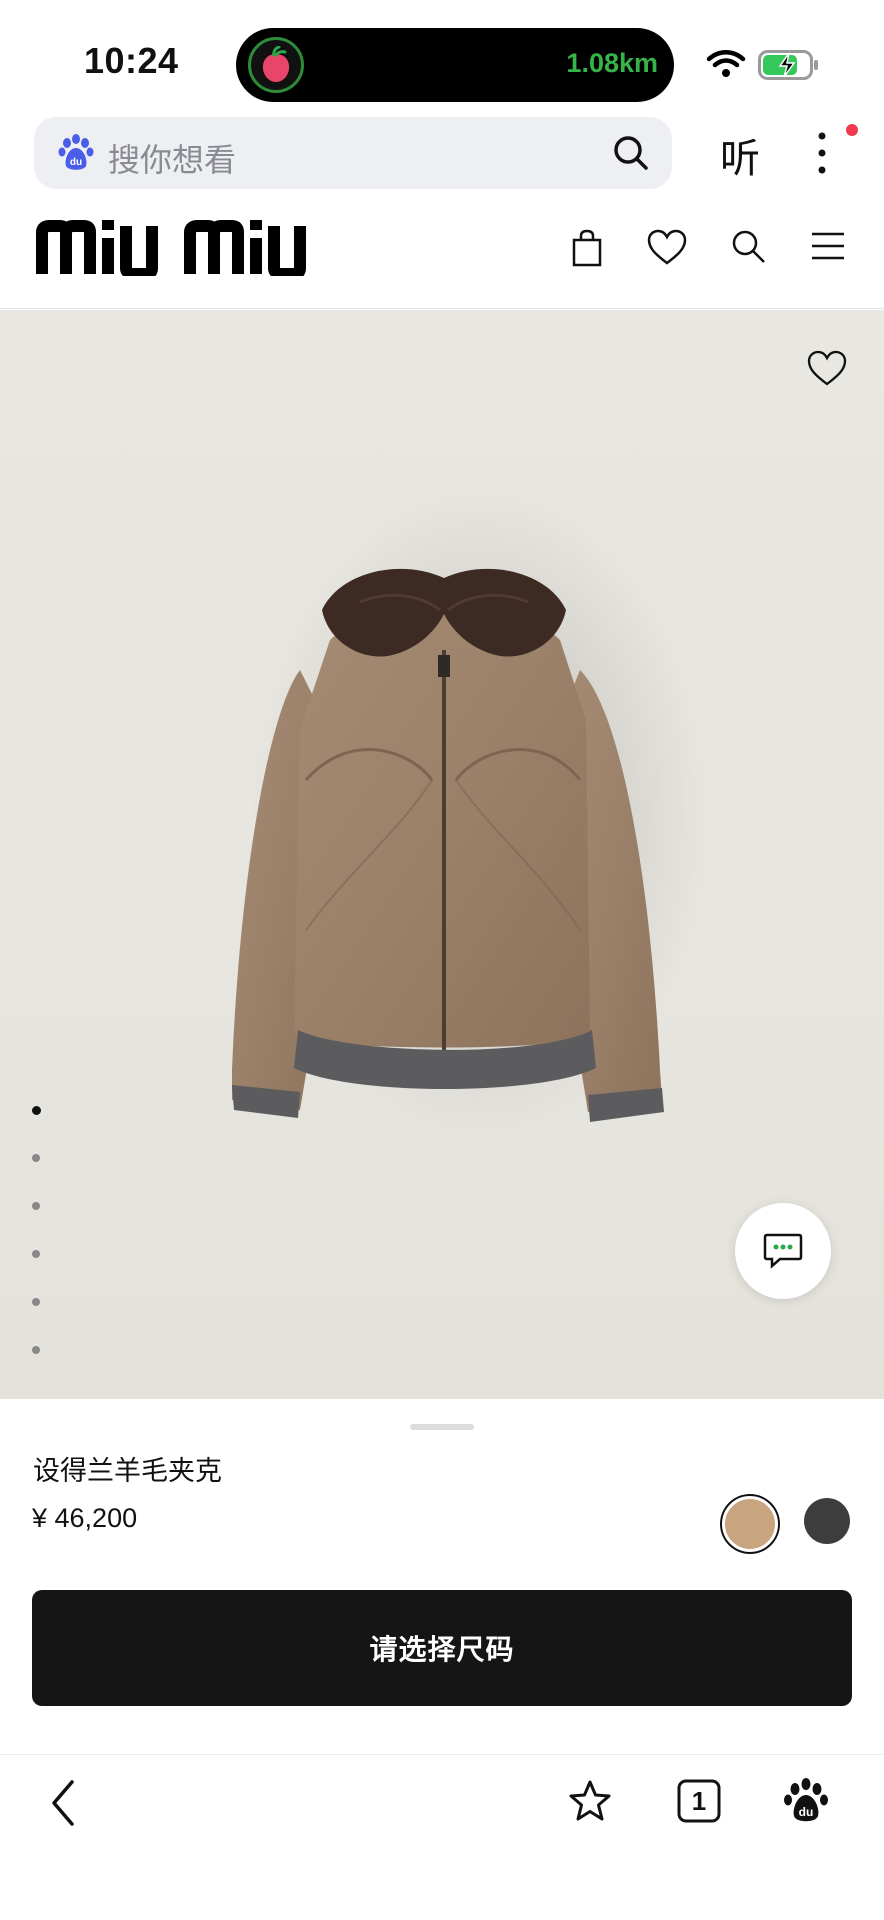 This screenshot has width=884, height=1920. What do you see at coordinates (590, 1804) in the screenshot?
I see `star-icon` at bounding box center [590, 1804].